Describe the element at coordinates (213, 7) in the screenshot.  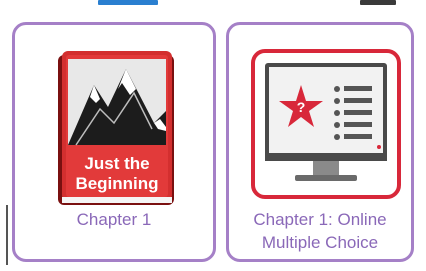
I see `top-cropped-strip` at that location.